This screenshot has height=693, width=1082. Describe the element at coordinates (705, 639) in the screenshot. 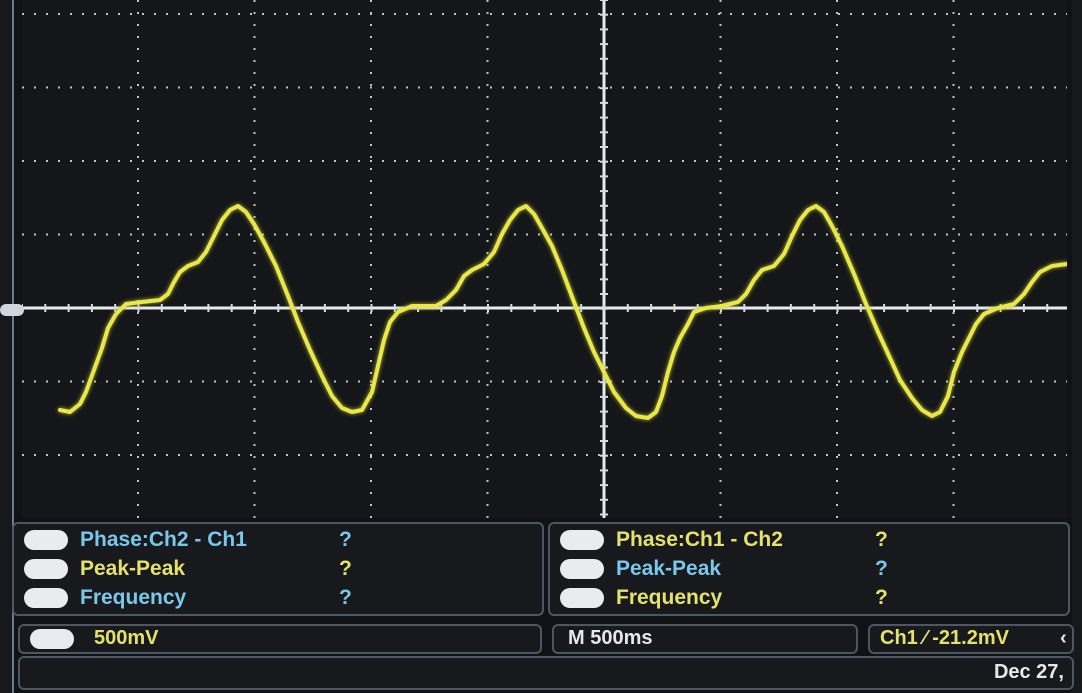

I see `timebase-box: M 500ms` at that location.